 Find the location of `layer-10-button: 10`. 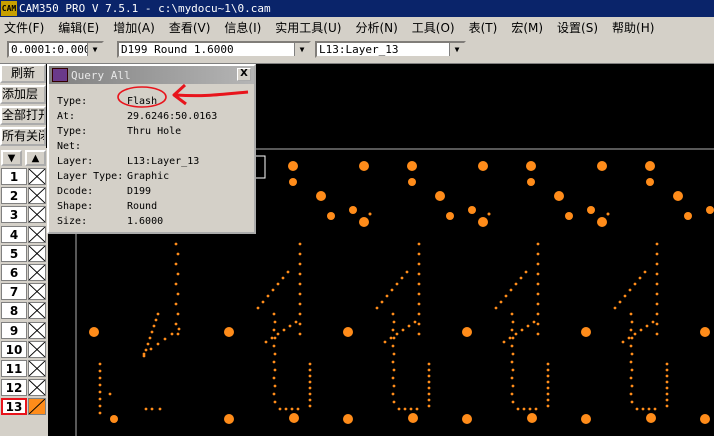

layer-10-button: 10 is located at coordinates (14, 349).